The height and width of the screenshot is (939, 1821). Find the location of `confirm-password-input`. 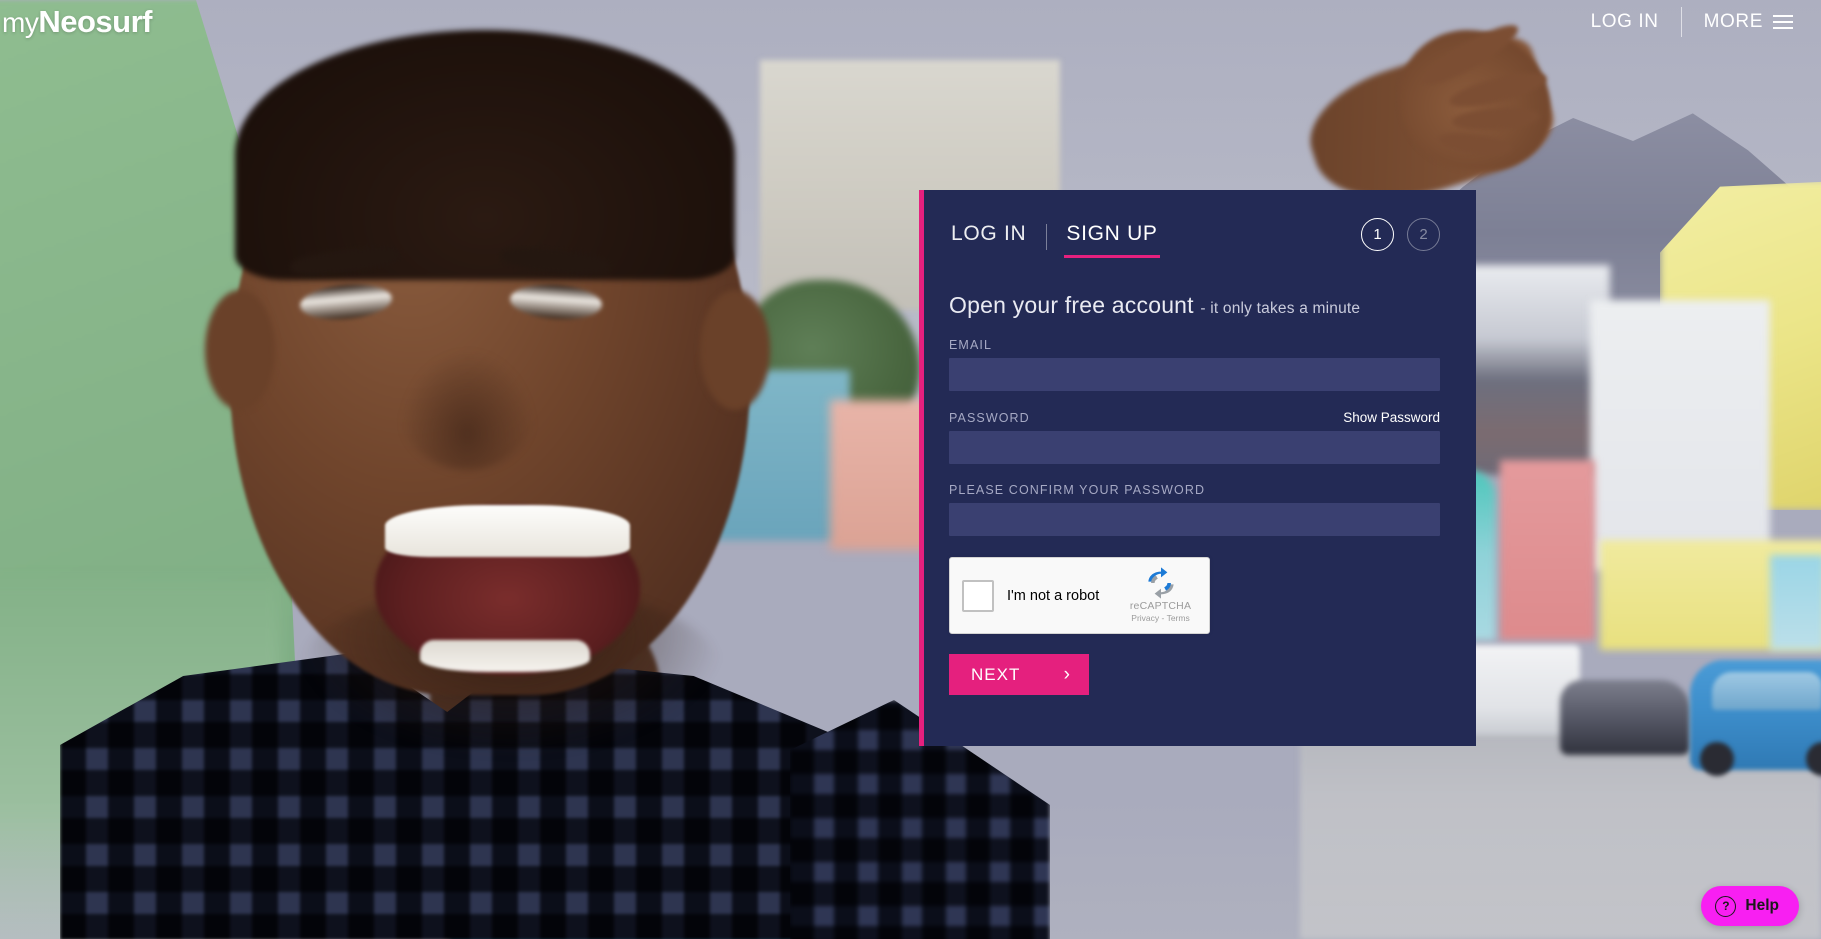

confirm-password-input is located at coordinates (1194, 519).